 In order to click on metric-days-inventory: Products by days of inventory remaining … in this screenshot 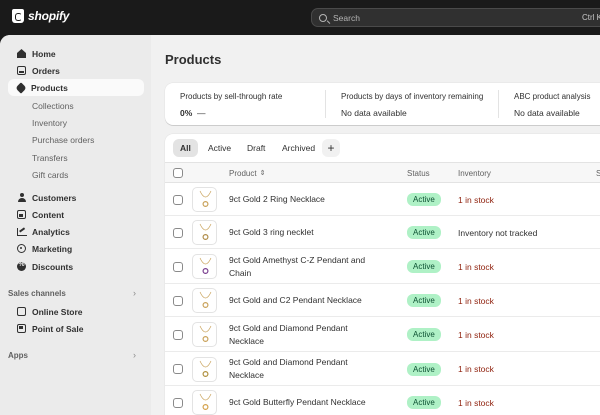, I will do `click(412, 104)`.